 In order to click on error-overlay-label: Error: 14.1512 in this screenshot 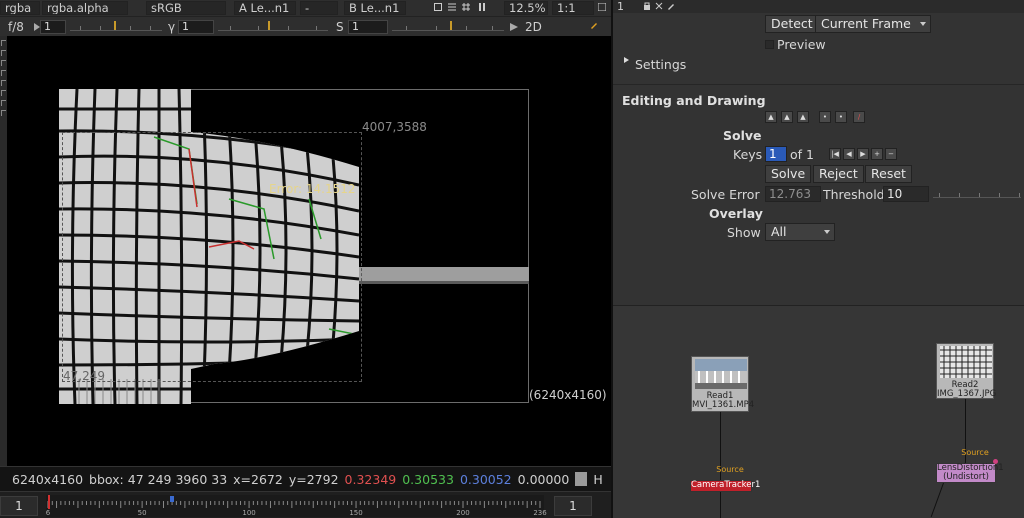, I will do `click(312, 189)`.